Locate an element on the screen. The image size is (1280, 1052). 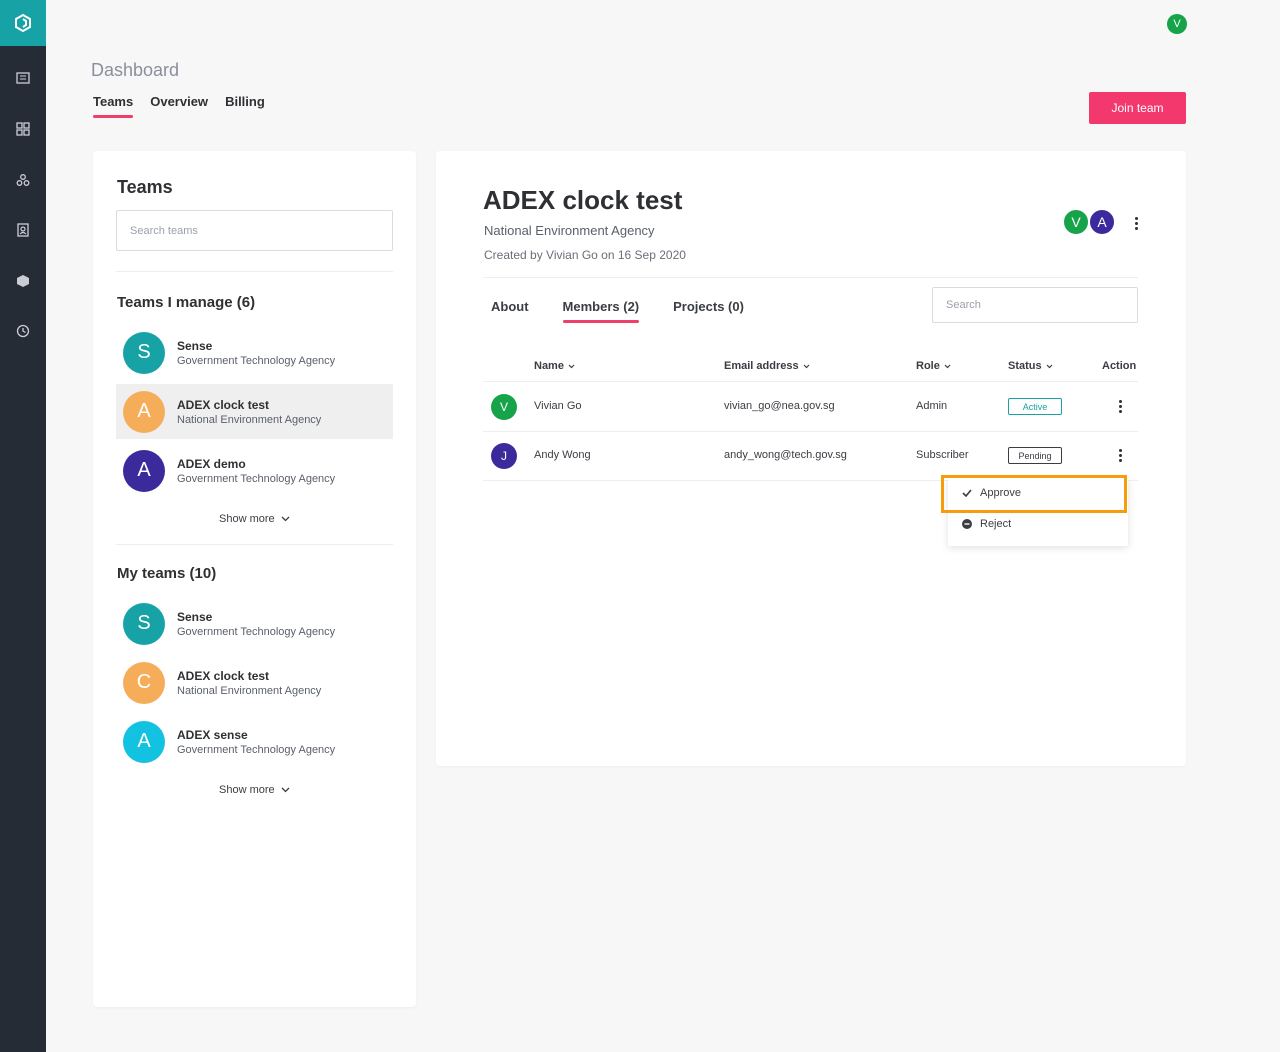
tab-teams: Teams is located at coordinates (113, 106).